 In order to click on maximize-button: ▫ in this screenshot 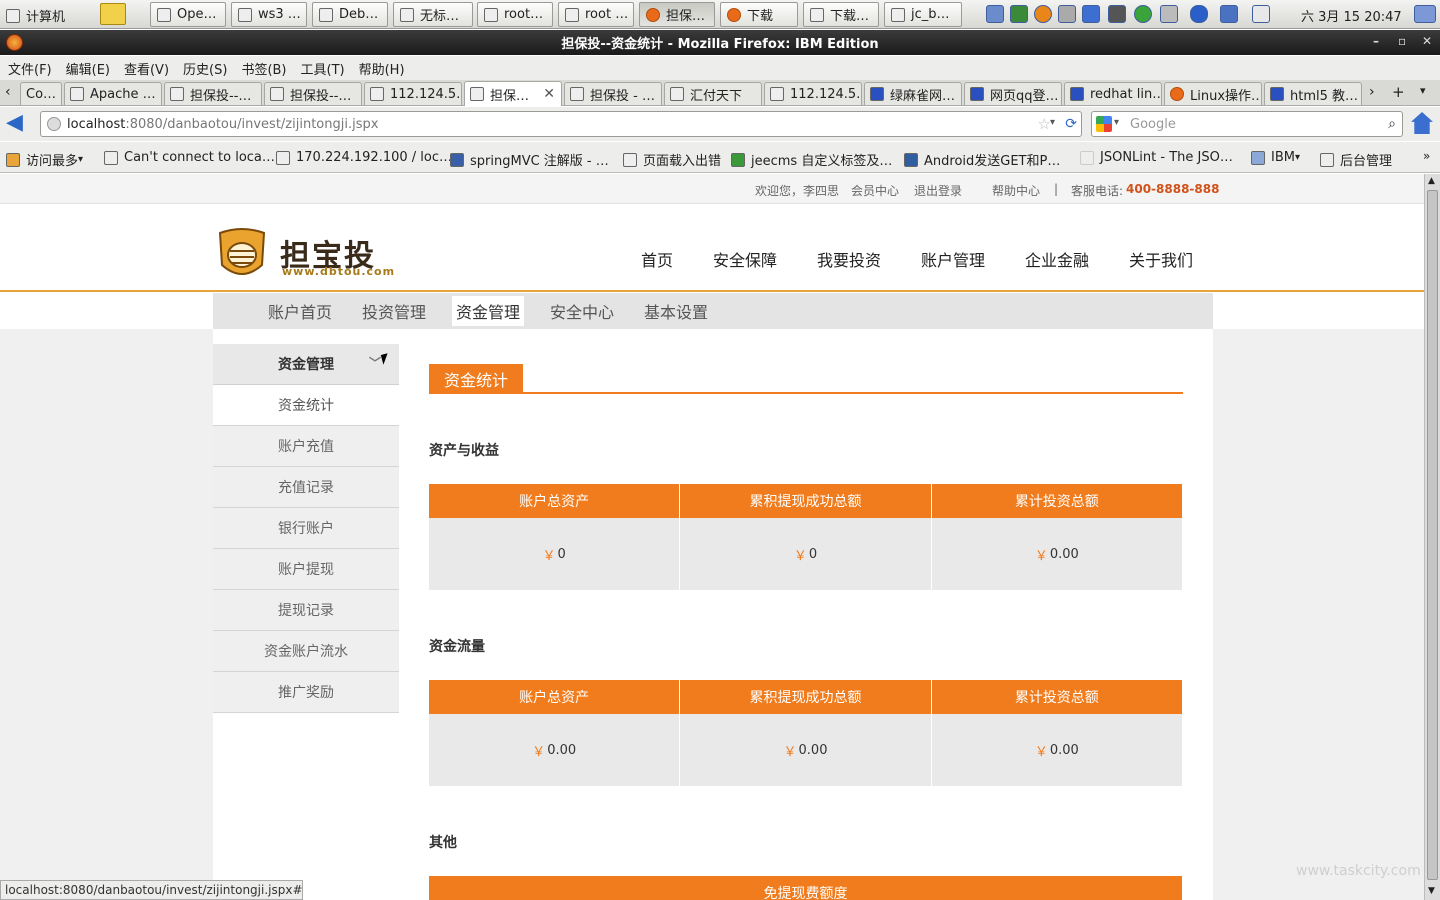, I will do `click(1402, 41)`.